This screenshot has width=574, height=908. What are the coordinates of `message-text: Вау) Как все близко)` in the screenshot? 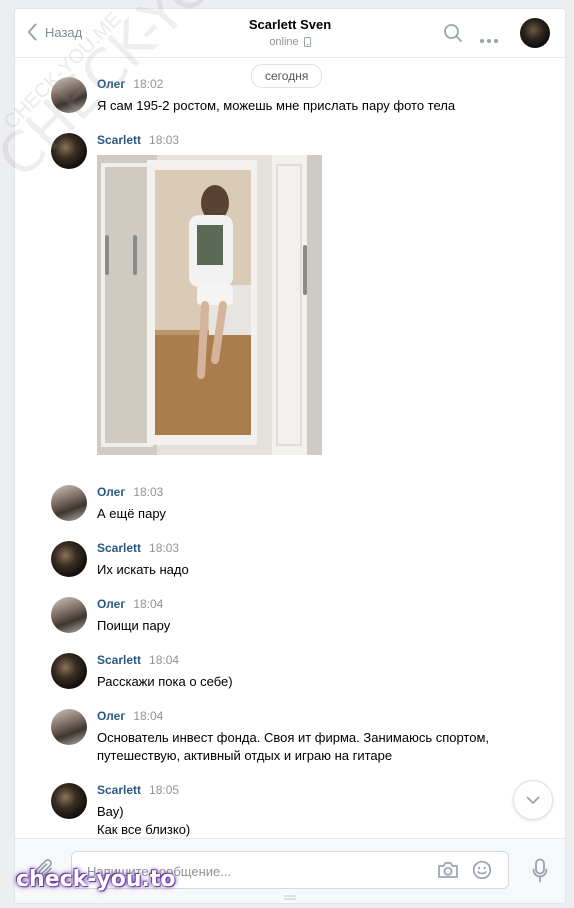 It's located at (317, 820).